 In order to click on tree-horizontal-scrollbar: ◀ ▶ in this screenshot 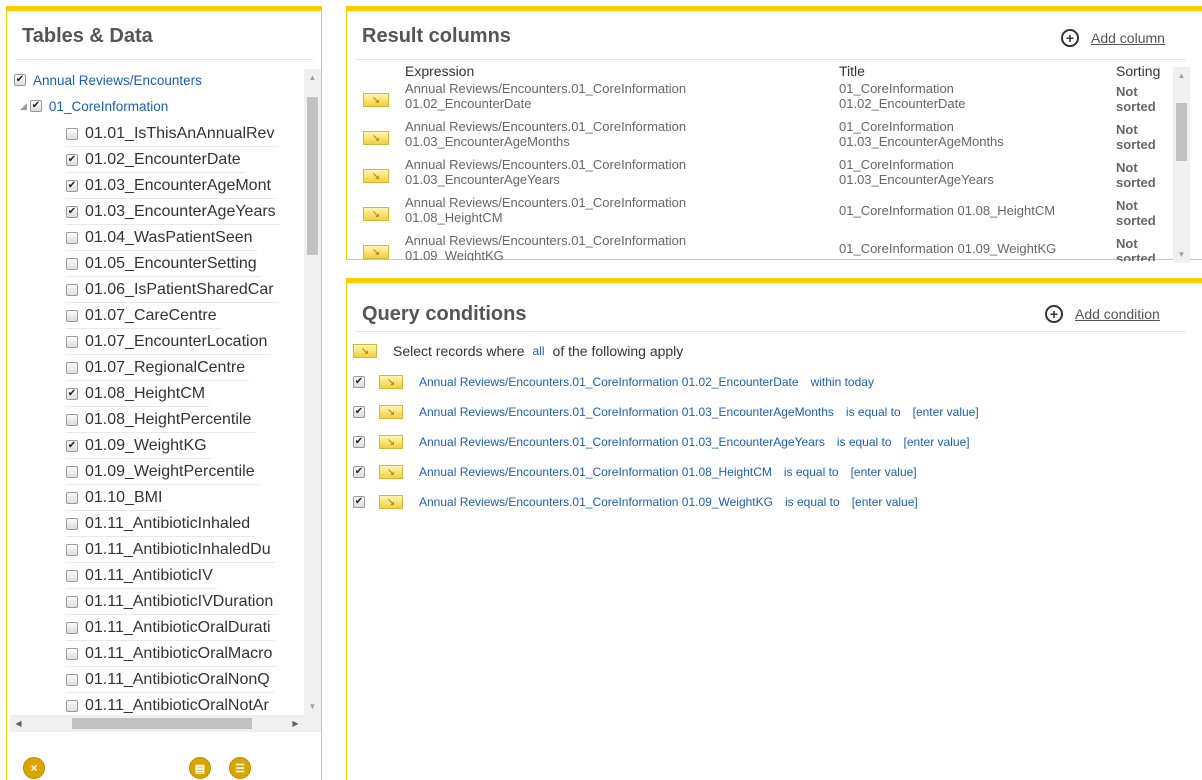, I will do `click(157, 723)`.